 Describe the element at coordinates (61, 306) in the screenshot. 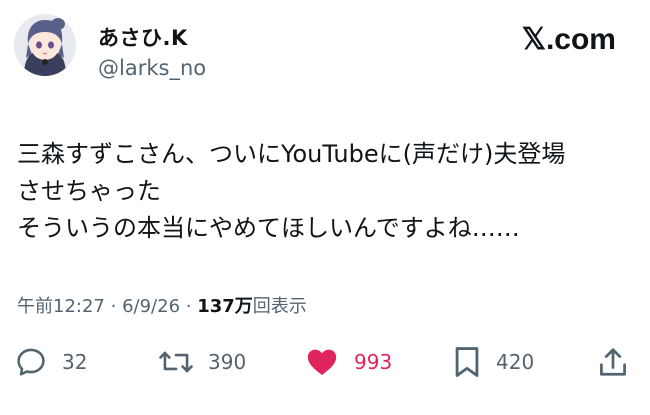

I see `tweet-time: 午前12:27` at that location.